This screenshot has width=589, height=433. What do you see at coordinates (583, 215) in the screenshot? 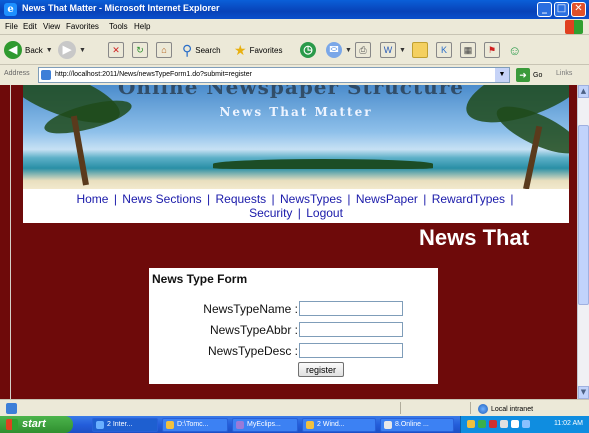
I see `scroll-thumb` at bounding box center [583, 215].